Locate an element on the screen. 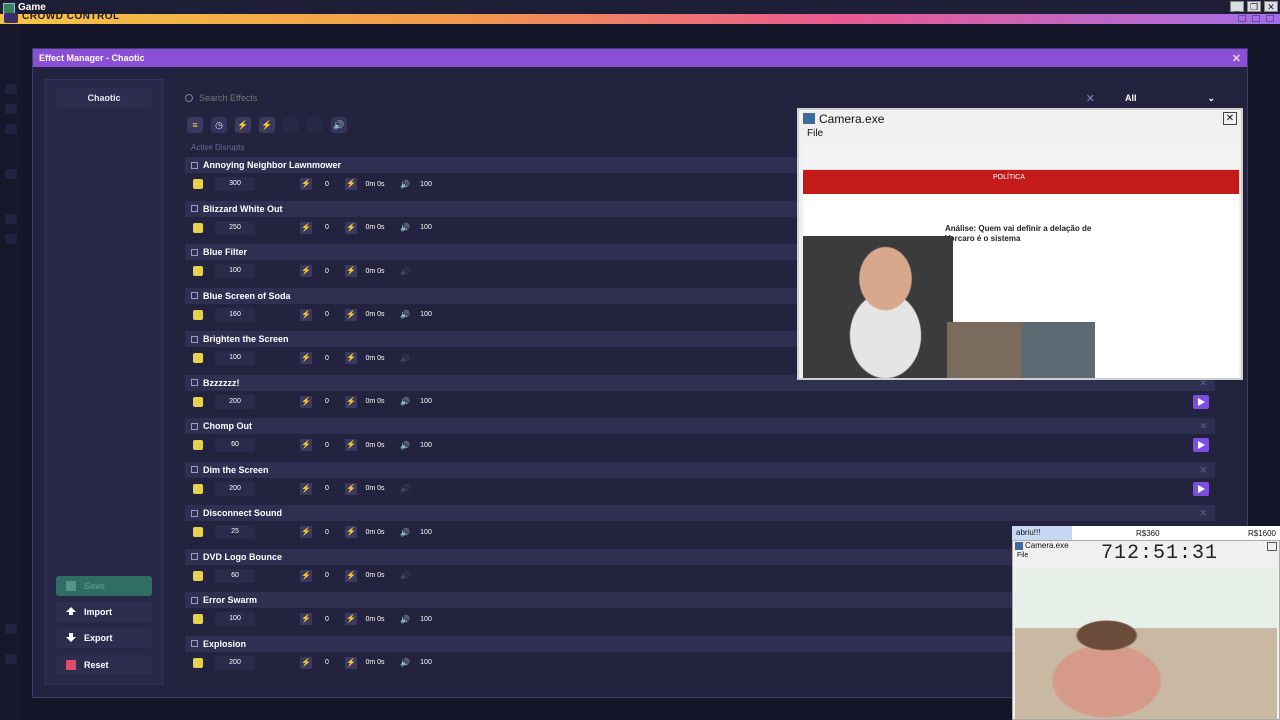 The height and width of the screenshot is (720, 1280). close-window-button: ✕ is located at coordinates (1271, 6).